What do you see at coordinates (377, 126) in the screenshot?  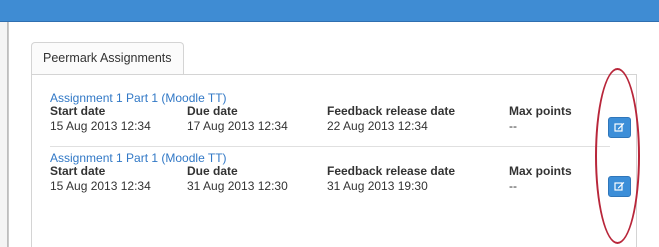 I see `feedback-date-value: 22 Aug 2013 12:34` at bounding box center [377, 126].